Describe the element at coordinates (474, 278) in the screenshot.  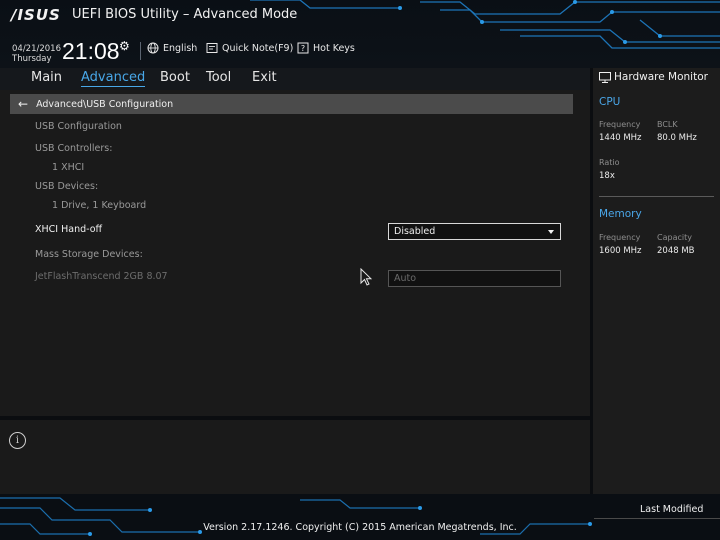
I see `usb-drive-emulation-select: Auto` at that location.